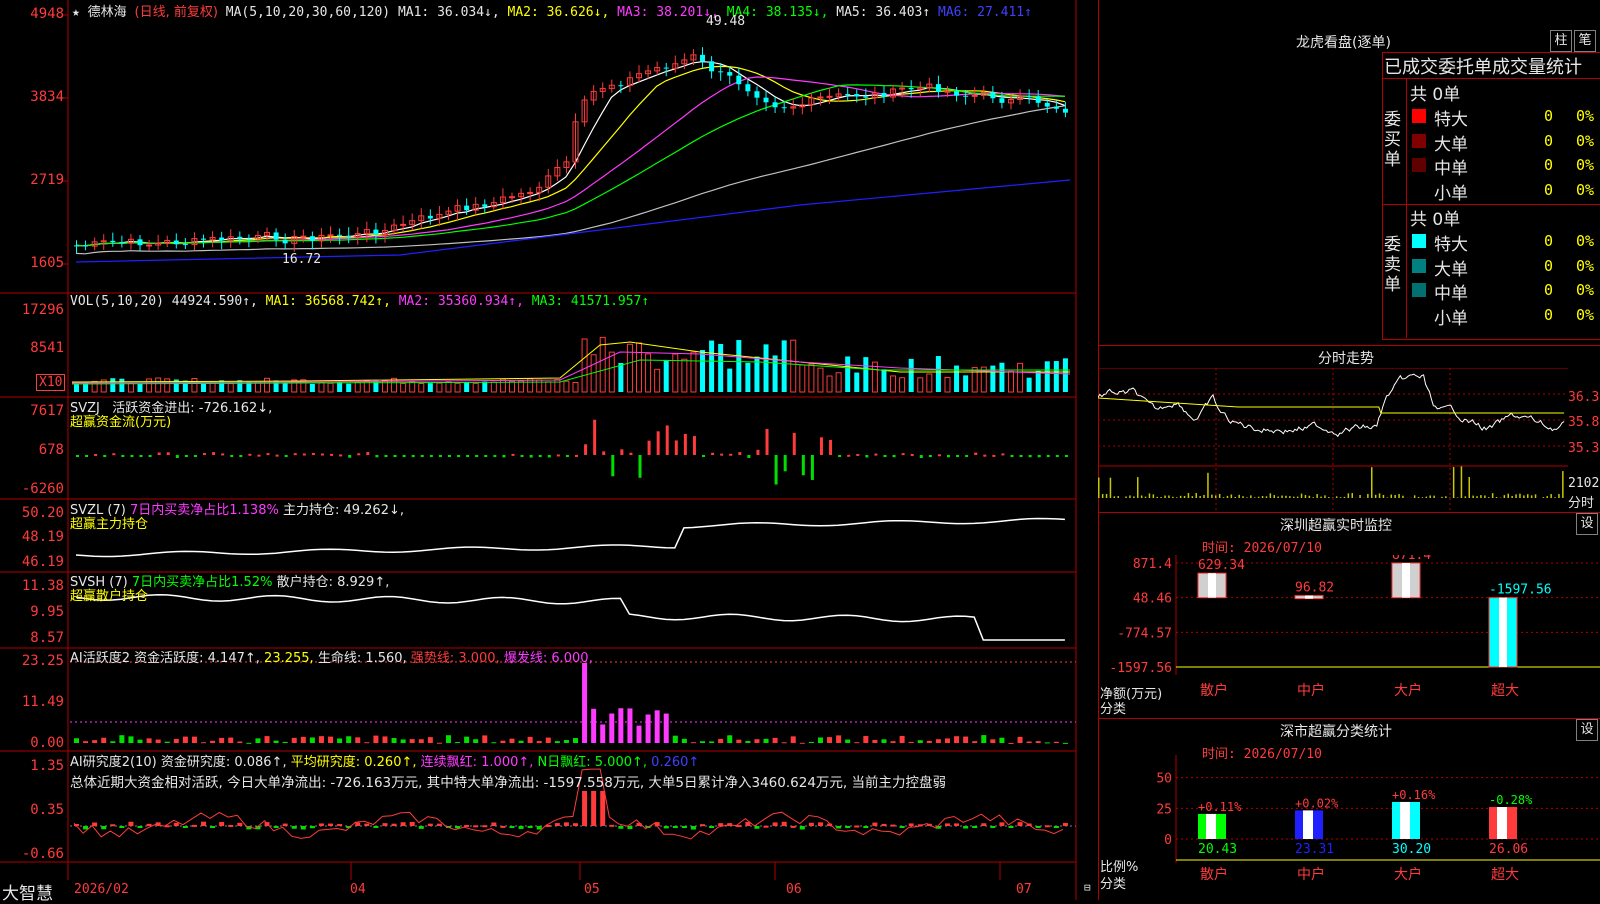 This screenshot has height=904, width=1600. What do you see at coordinates (1587, 730) in the screenshot?
I see `classify-settings-button: 设` at bounding box center [1587, 730].